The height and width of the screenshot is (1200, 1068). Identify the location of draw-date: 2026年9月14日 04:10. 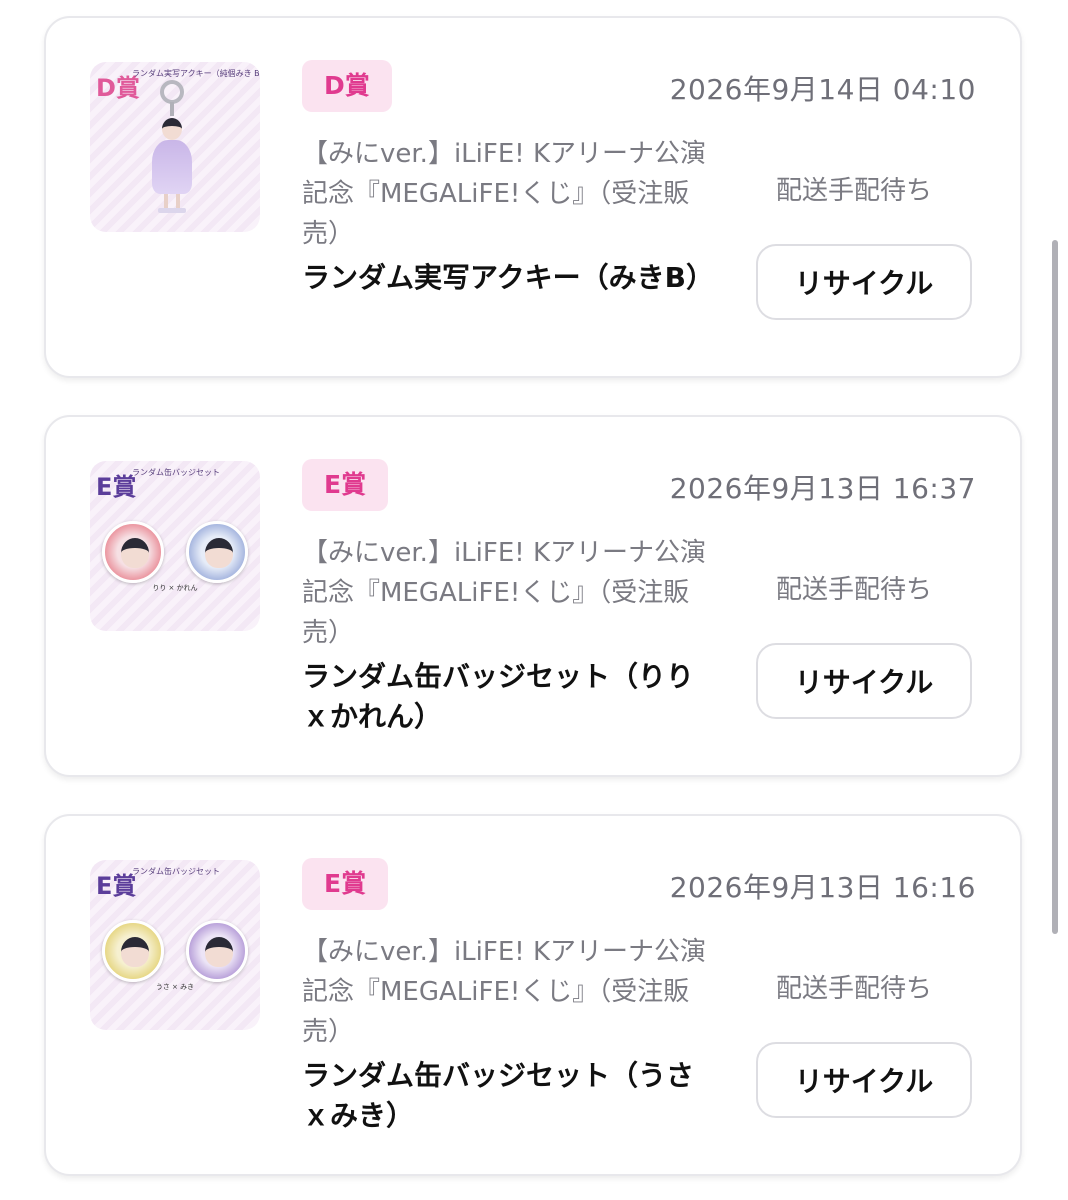
(822, 89).